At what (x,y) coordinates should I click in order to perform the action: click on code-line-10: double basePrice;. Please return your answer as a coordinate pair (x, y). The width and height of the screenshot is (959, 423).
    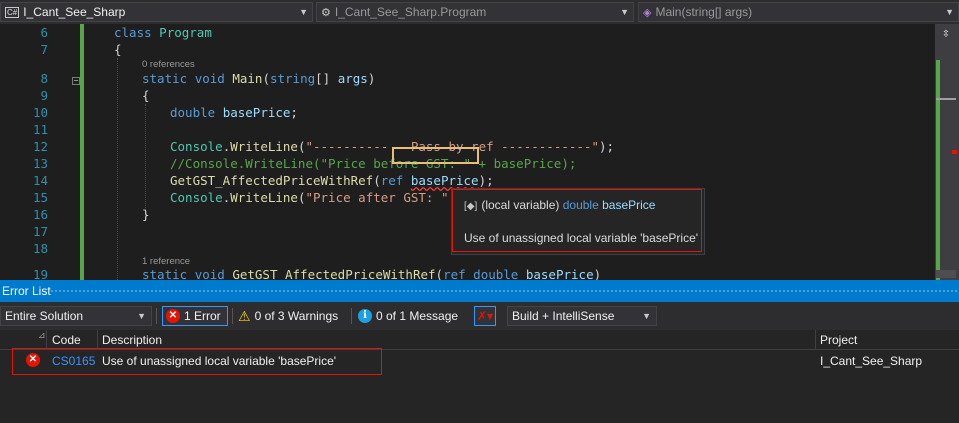
    Looking at the image, I should click on (234, 112).